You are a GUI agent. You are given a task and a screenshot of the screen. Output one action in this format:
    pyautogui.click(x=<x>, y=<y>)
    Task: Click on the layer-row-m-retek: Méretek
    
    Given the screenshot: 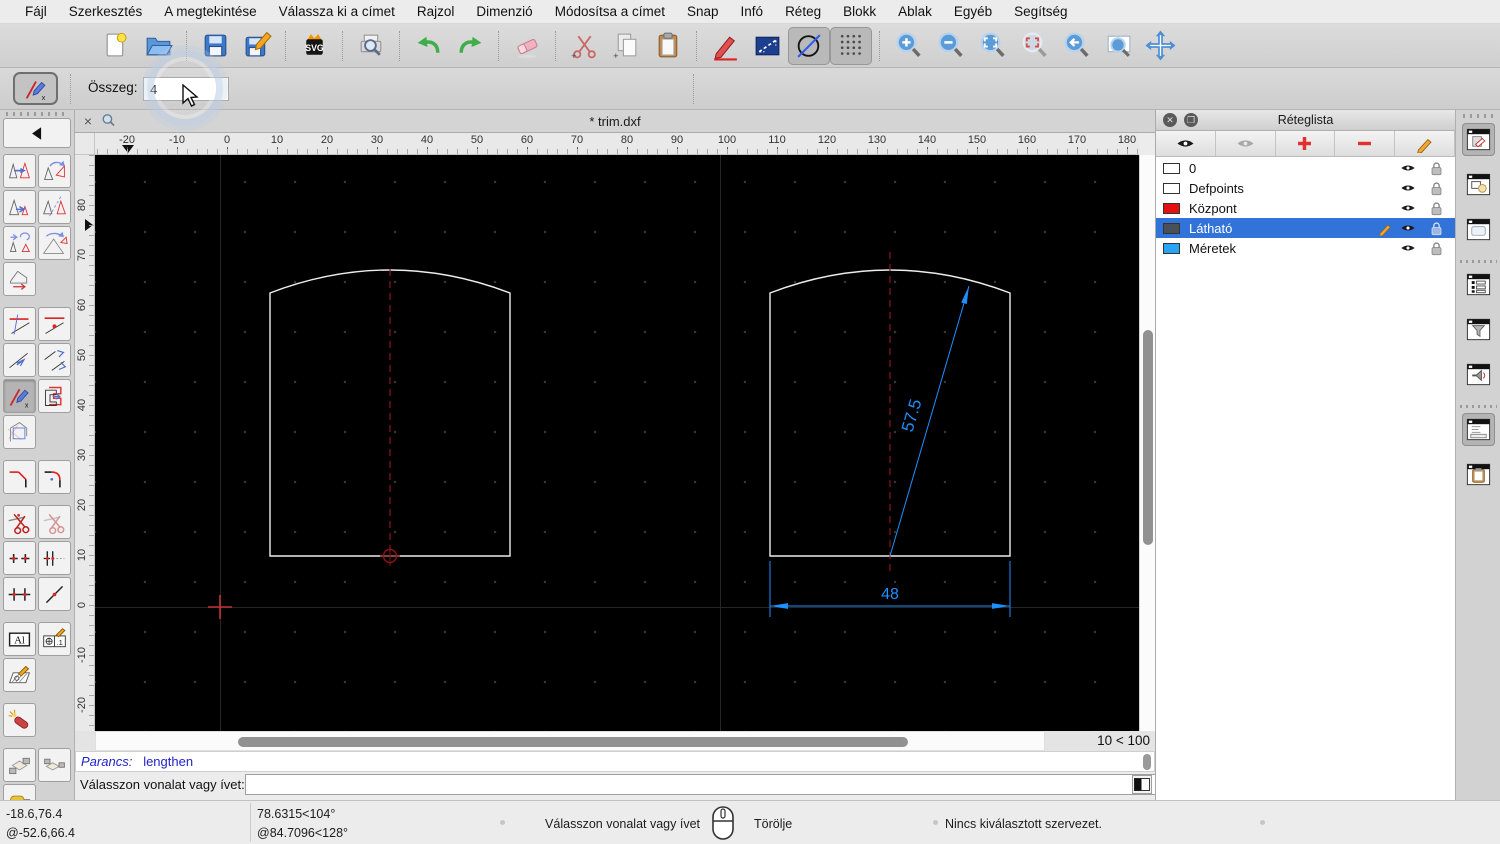 What is the action you would take?
    pyautogui.click(x=1305, y=248)
    